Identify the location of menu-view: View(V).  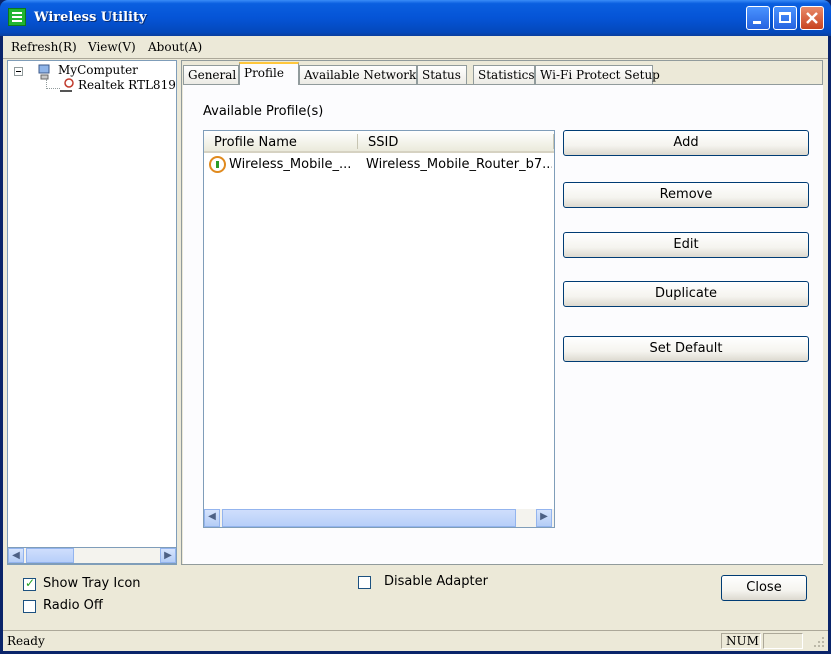
(112, 47).